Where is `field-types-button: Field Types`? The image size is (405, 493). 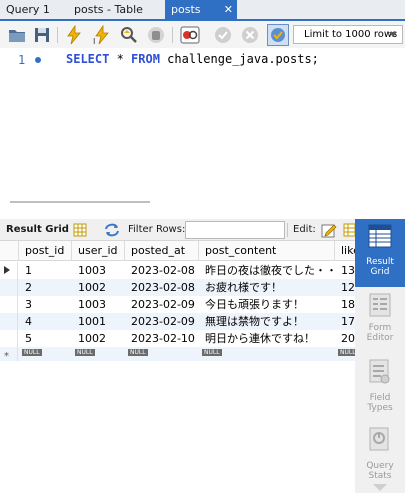
field-types-button: Field Types is located at coordinates (380, 391).